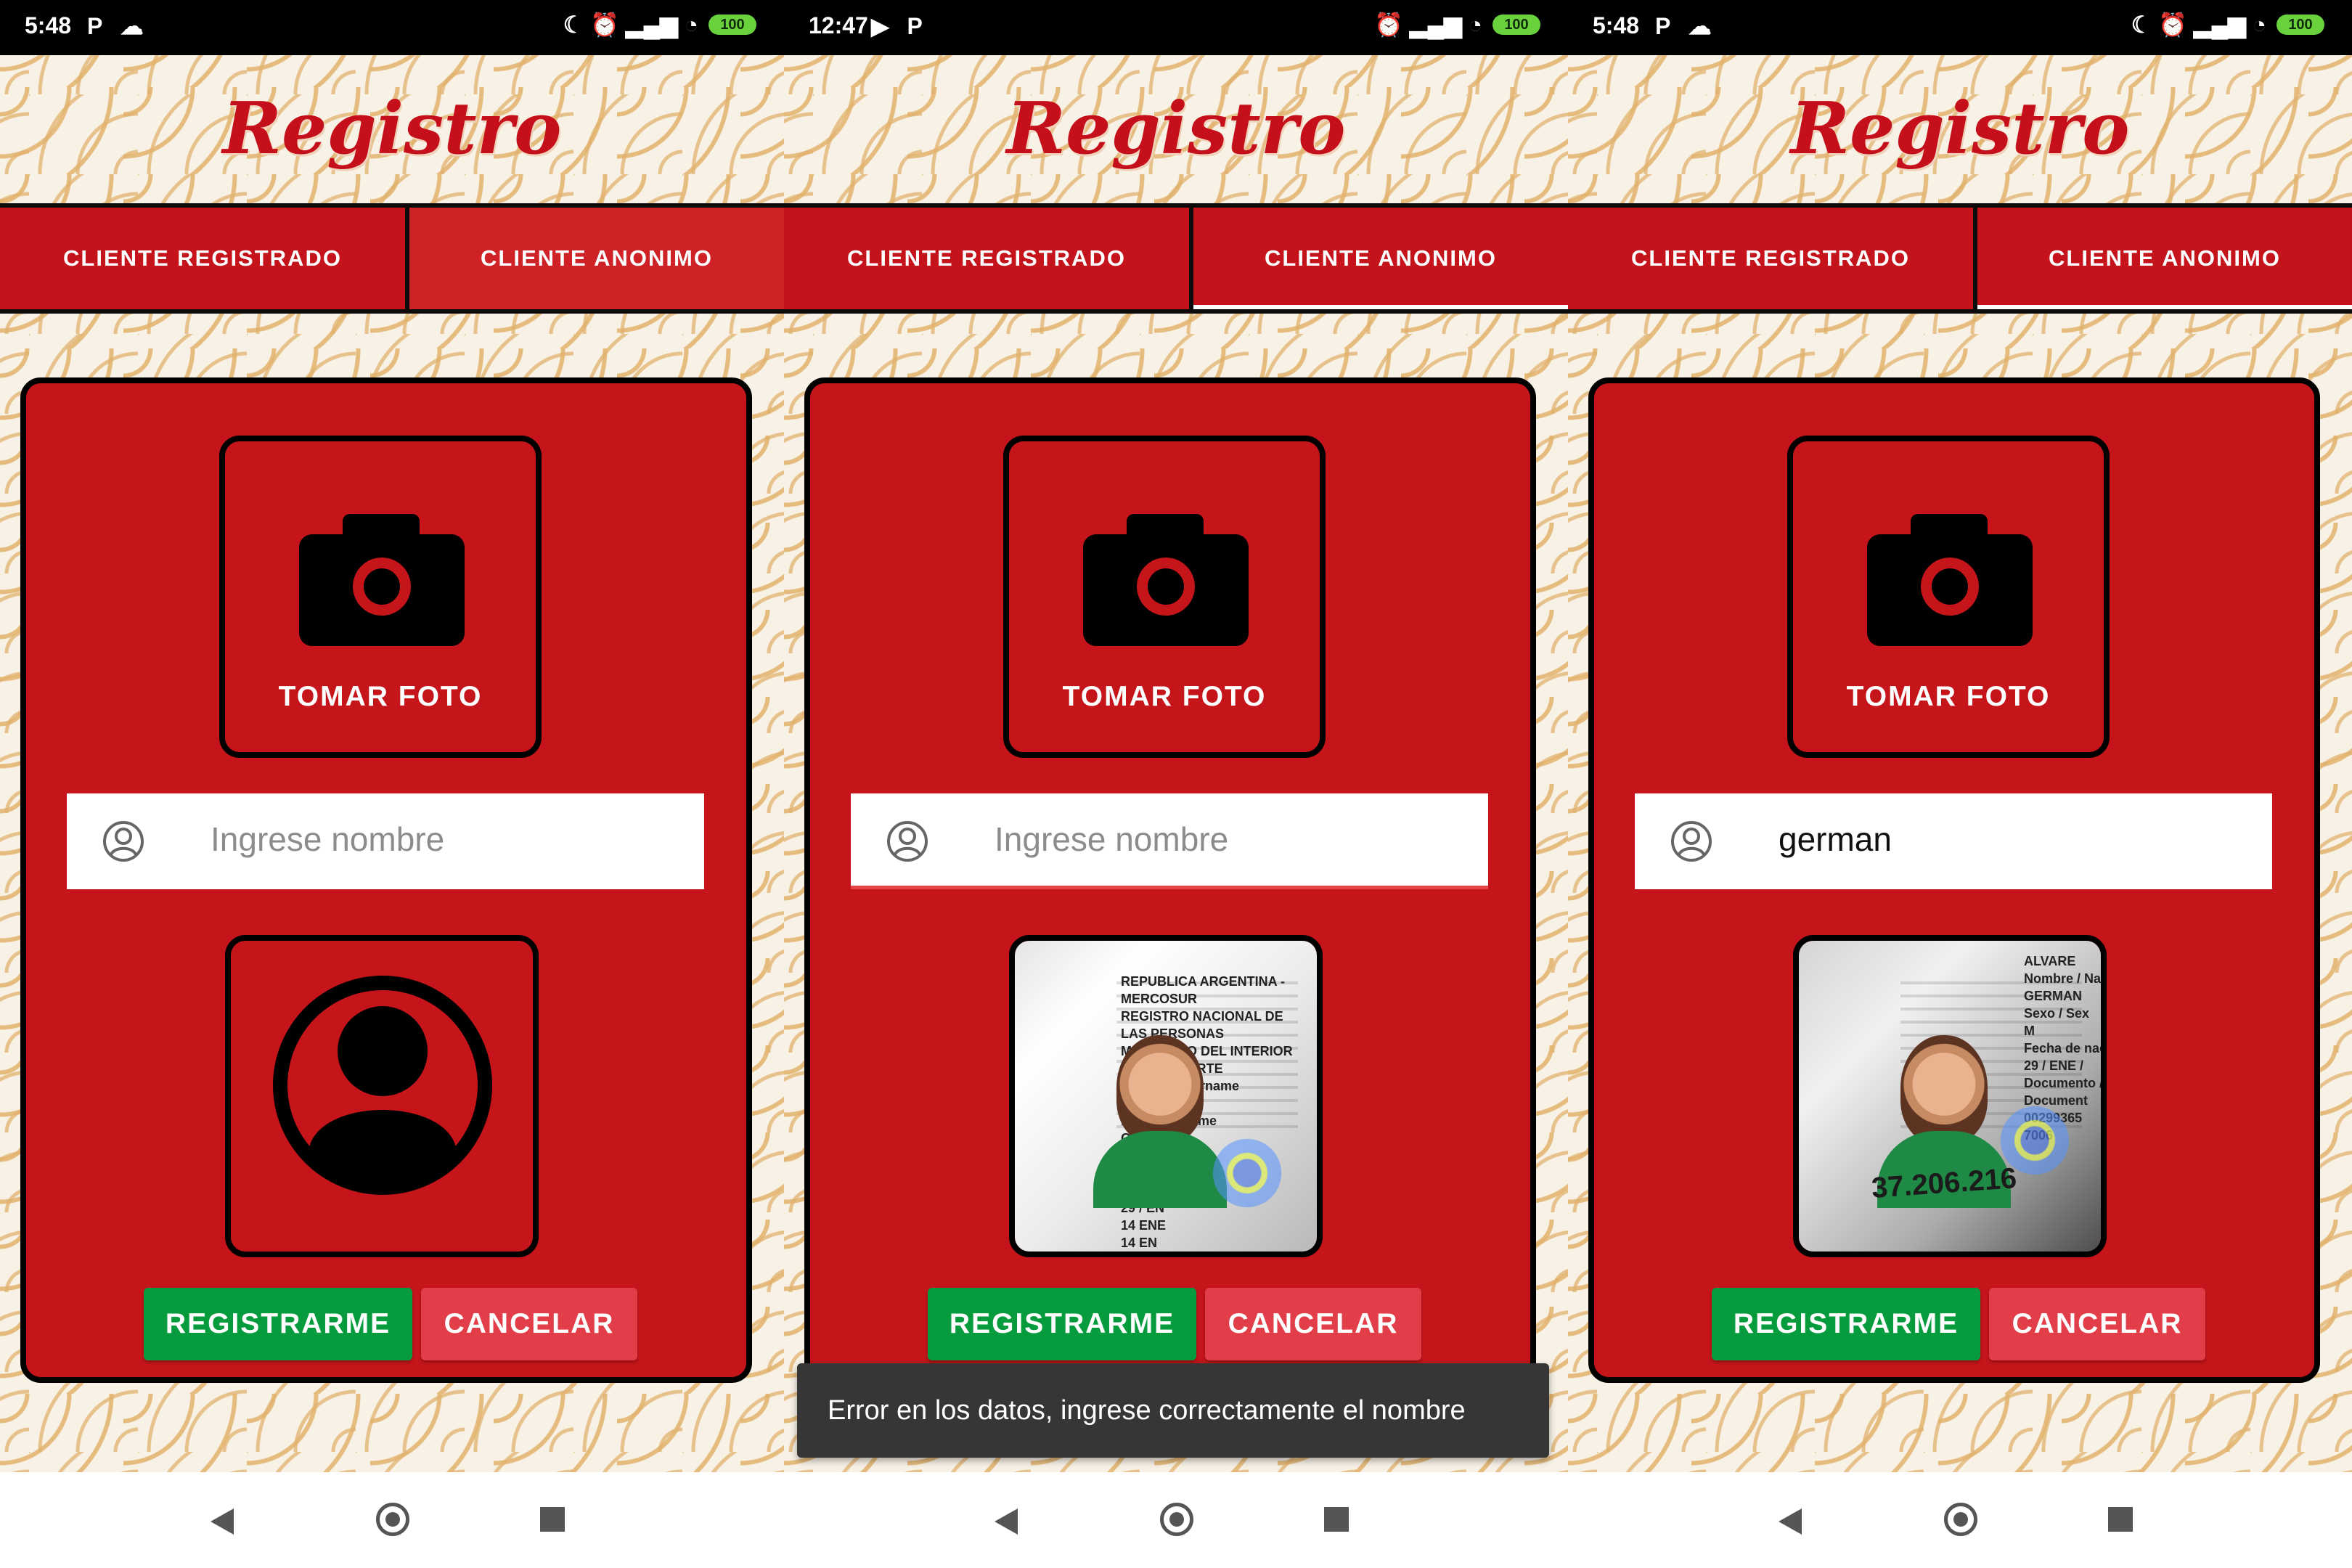 The height and width of the screenshot is (1568, 2352). I want to click on status-icons: ⏰ ▂▄▆ ◔, so click(1428, 25).